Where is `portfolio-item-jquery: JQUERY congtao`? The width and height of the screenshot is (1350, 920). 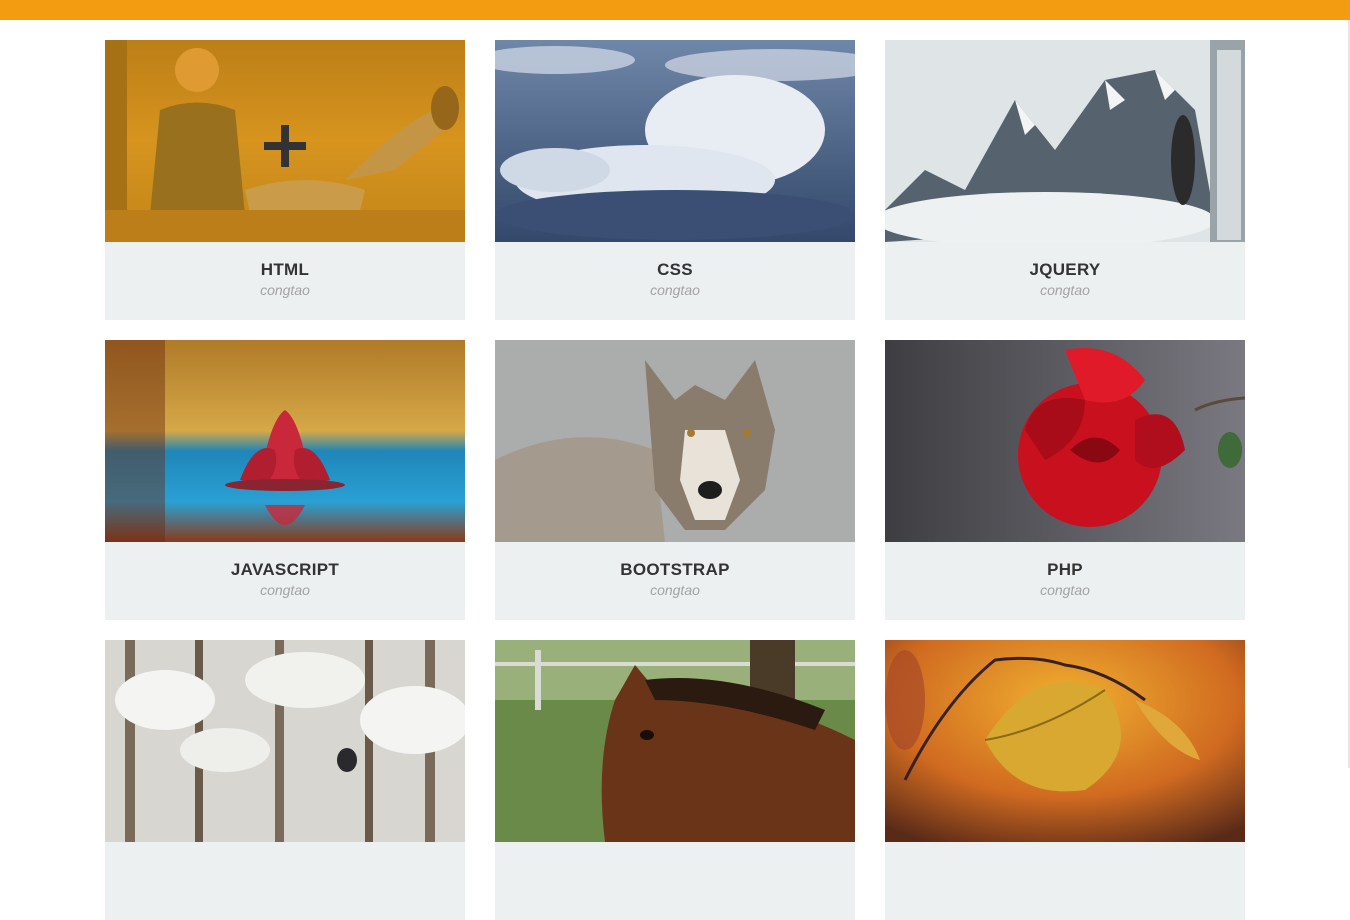 portfolio-item-jquery: JQUERY congtao is located at coordinates (1065, 180).